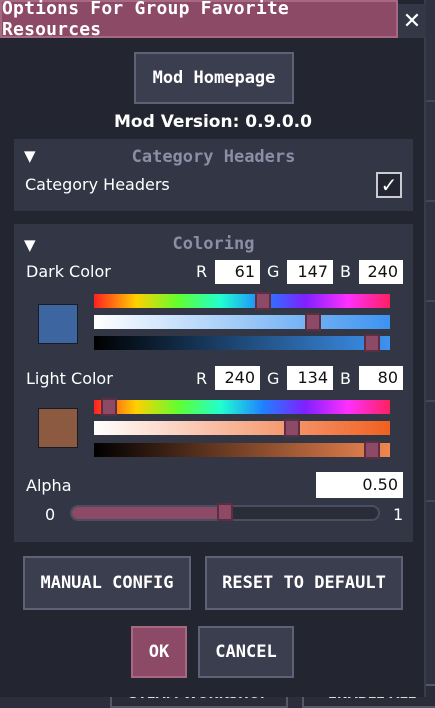 This screenshot has width=435, height=708. Describe the element at coordinates (430, 348) in the screenshot. I see `background-column` at that location.